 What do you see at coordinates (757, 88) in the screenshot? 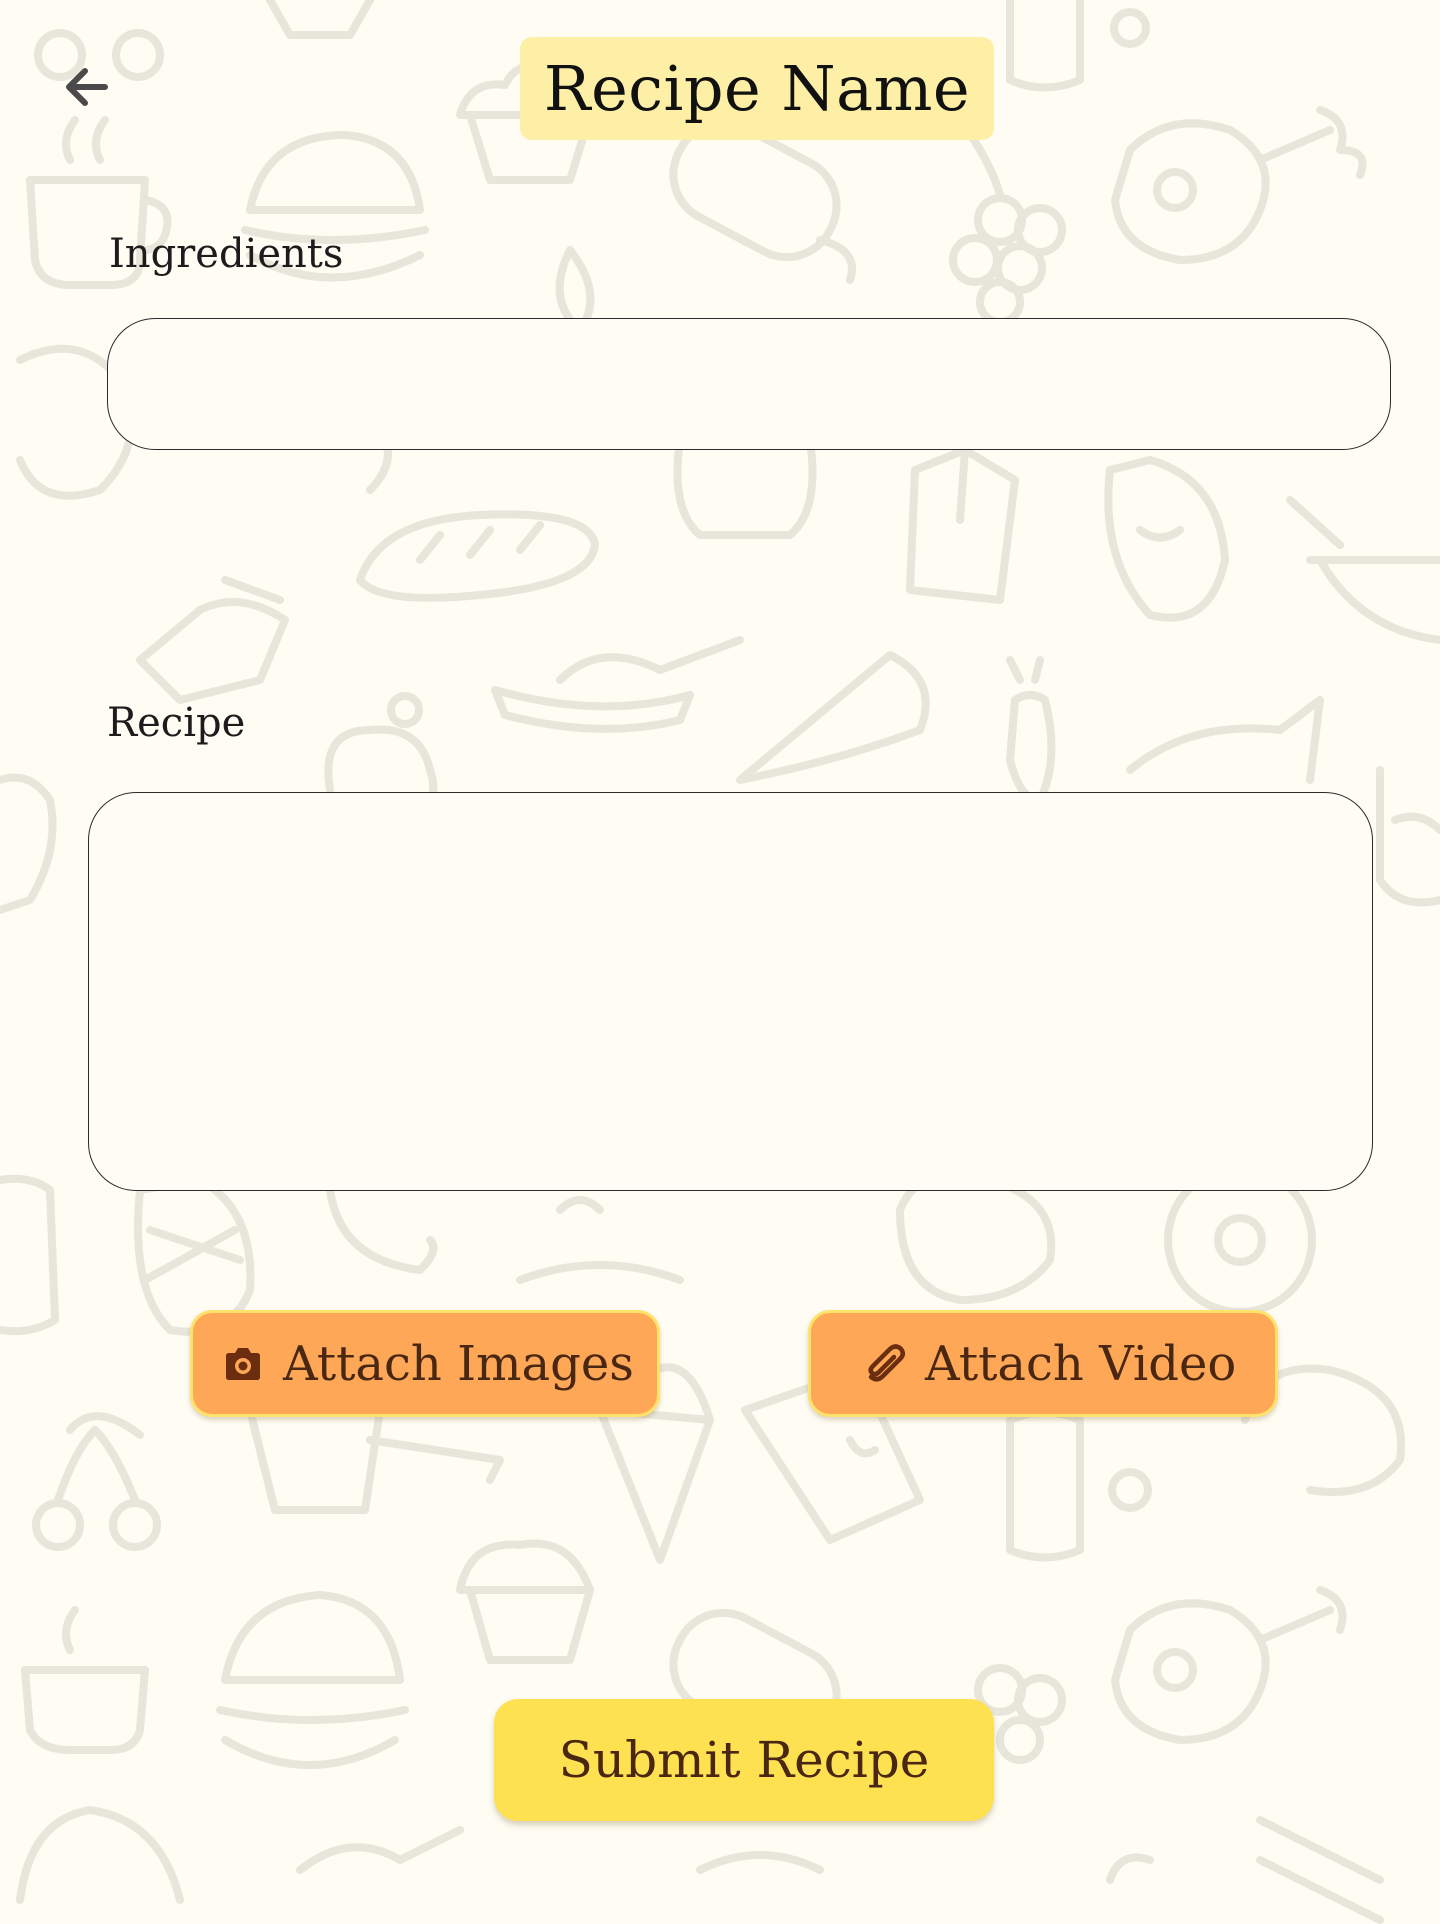
I see `page-title: Recipe Name` at bounding box center [757, 88].